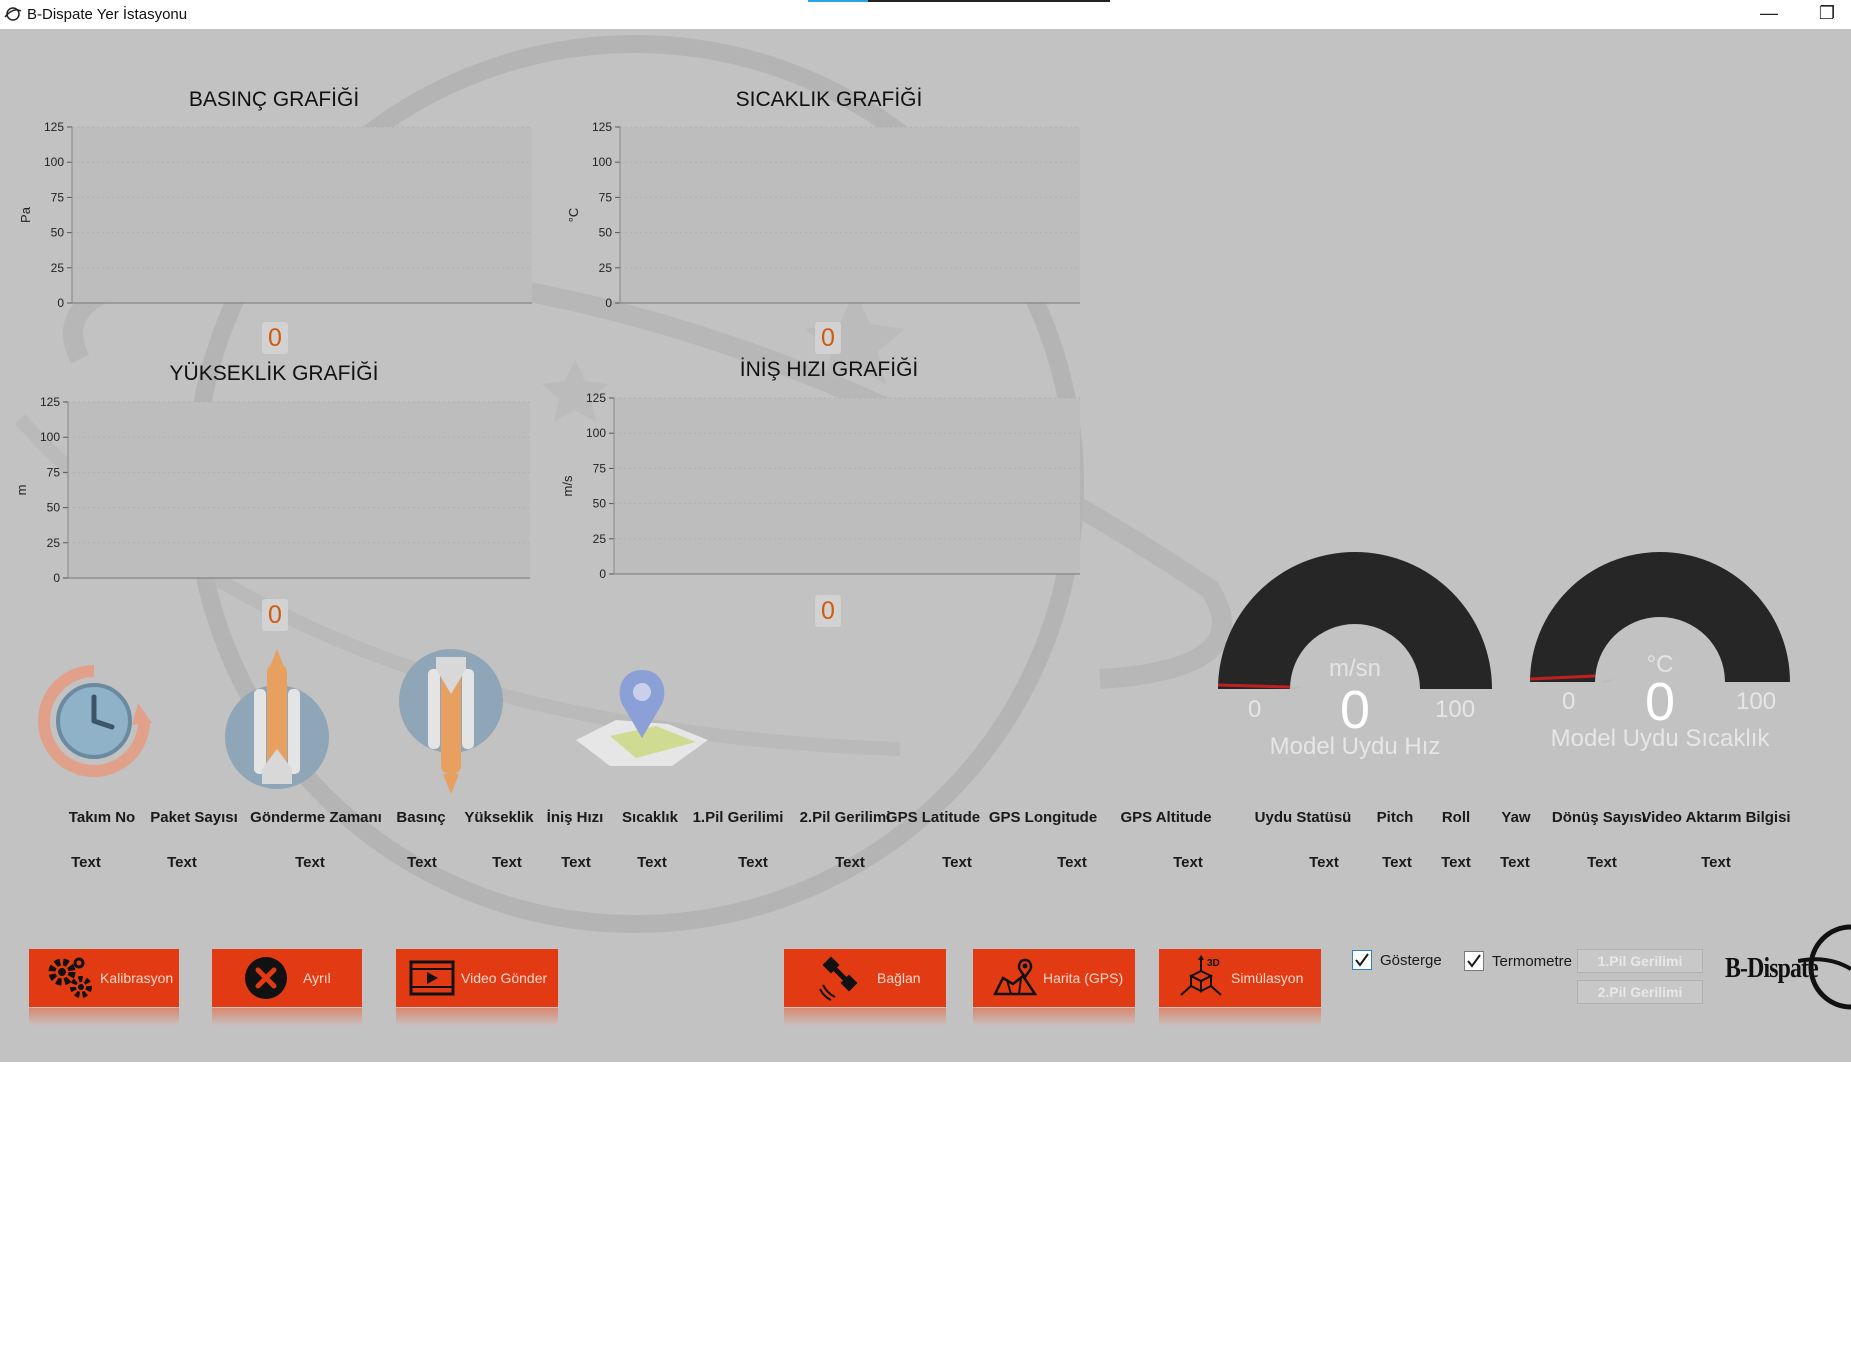 This screenshot has width=1851, height=1370. What do you see at coordinates (933, 817) in the screenshot?
I see `column-header: GPS Latitude` at bounding box center [933, 817].